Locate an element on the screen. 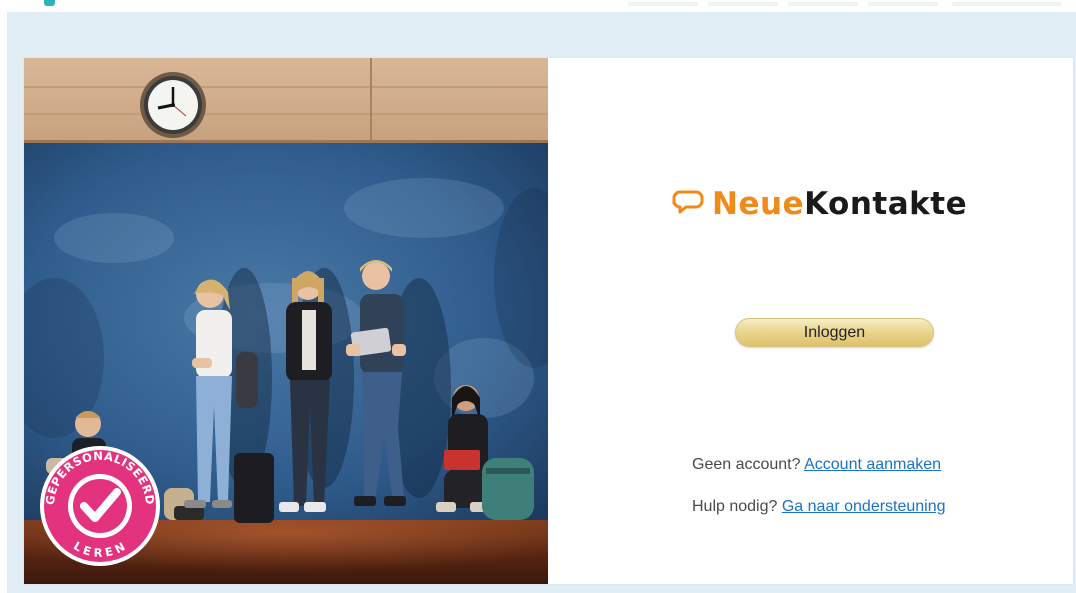  brand-name: NeueKontakte is located at coordinates (840, 203).